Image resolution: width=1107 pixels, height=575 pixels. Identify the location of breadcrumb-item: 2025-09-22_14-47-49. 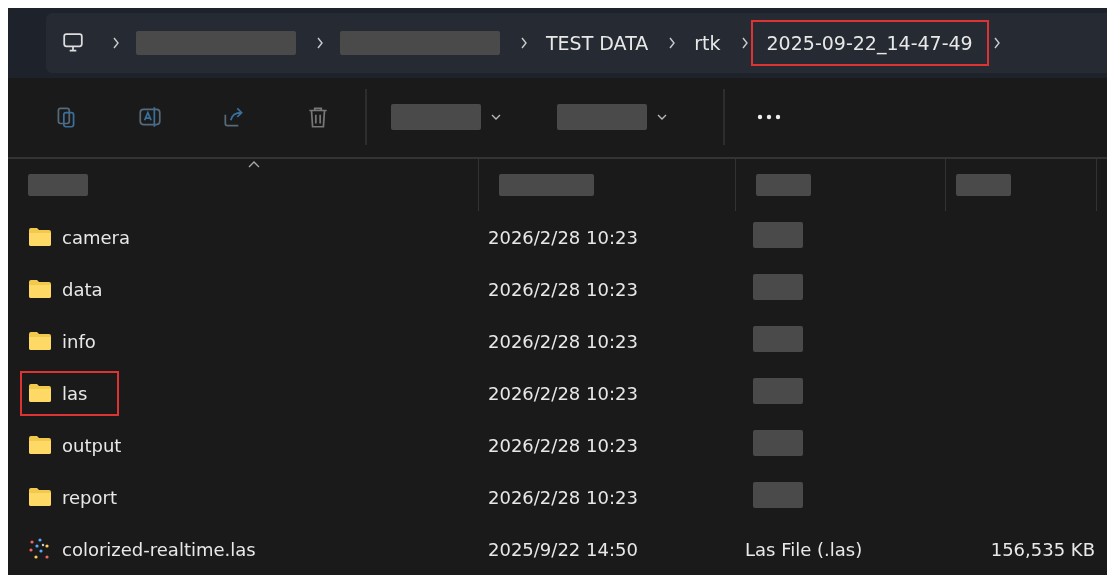
(869, 42).